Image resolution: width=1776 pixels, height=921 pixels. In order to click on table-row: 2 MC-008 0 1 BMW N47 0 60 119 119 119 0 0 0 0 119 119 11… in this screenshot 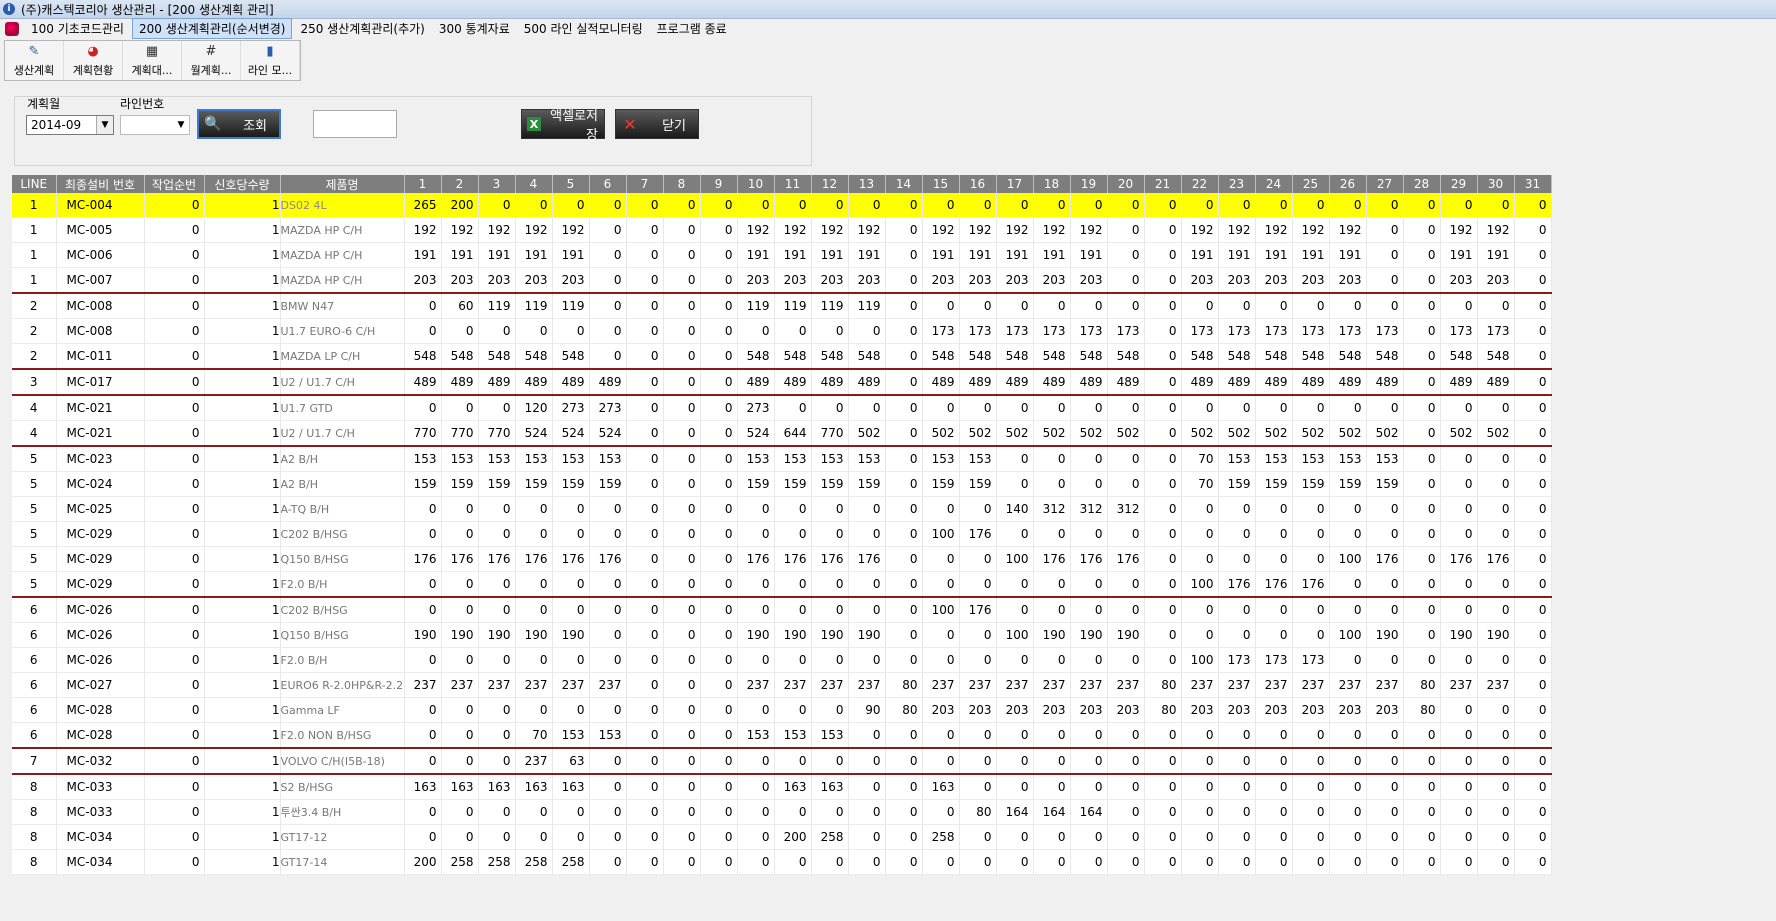, I will do `click(782, 305)`.